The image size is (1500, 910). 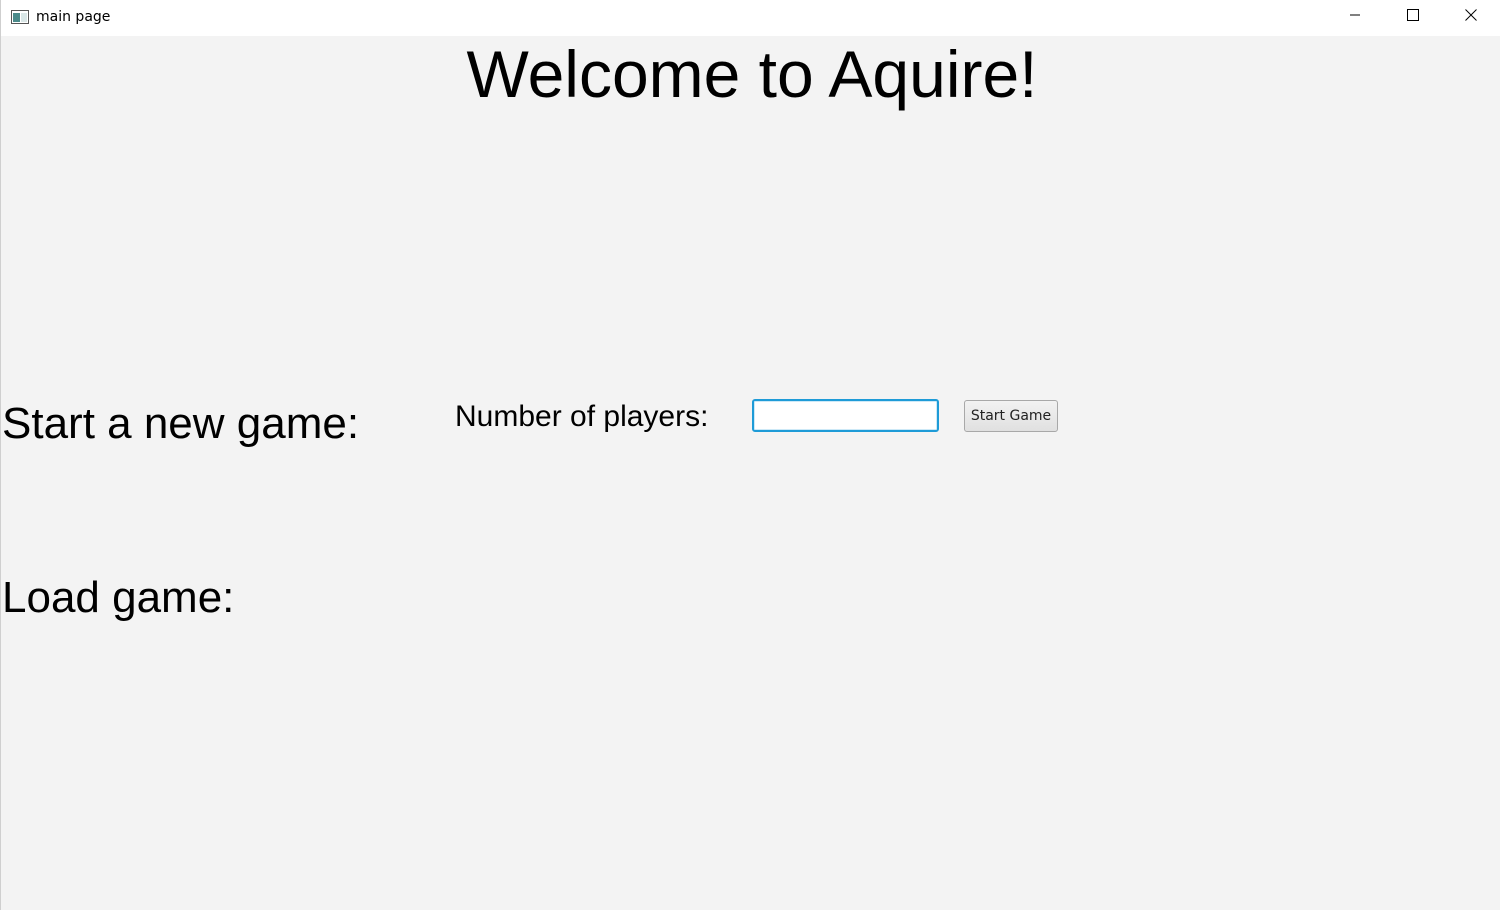 I want to click on close-icon, so click(x=1471, y=17).